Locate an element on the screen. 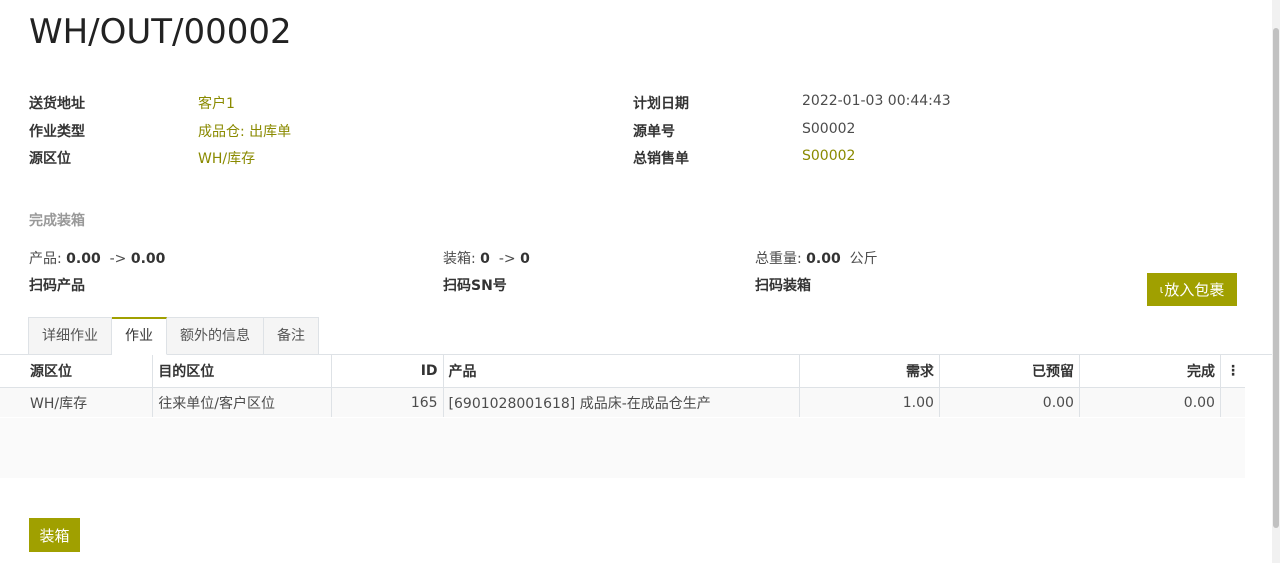  scan-box-label: 扫码装箱 is located at coordinates (783, 285).